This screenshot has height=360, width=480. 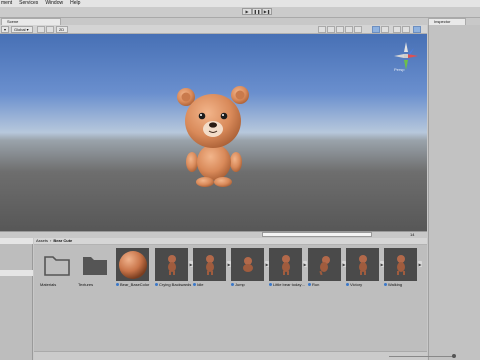 What do you see at coordinates (247, 11) in the screenshot?
I see `play-button: ▶` at bounding box center [247, 11].